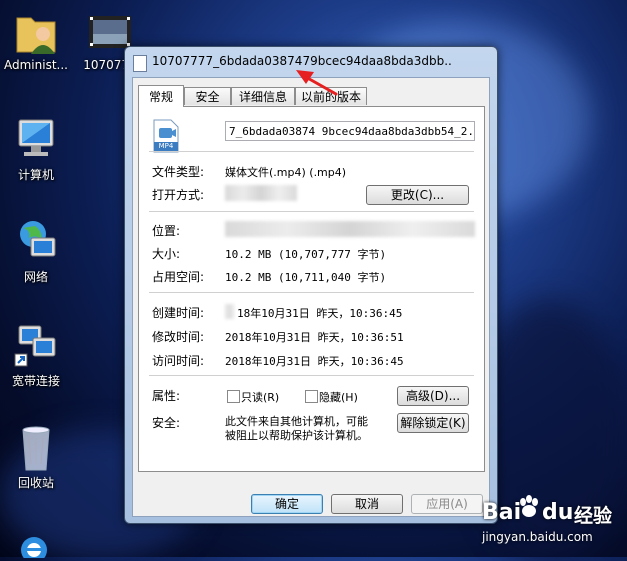 Image resolution: width=627 pixels, height=561 pixels. What do you see at coordinates (260, 397) in the screenshot?
I see `readonly-label: 只读(R)` at bounding box center [260, 397].